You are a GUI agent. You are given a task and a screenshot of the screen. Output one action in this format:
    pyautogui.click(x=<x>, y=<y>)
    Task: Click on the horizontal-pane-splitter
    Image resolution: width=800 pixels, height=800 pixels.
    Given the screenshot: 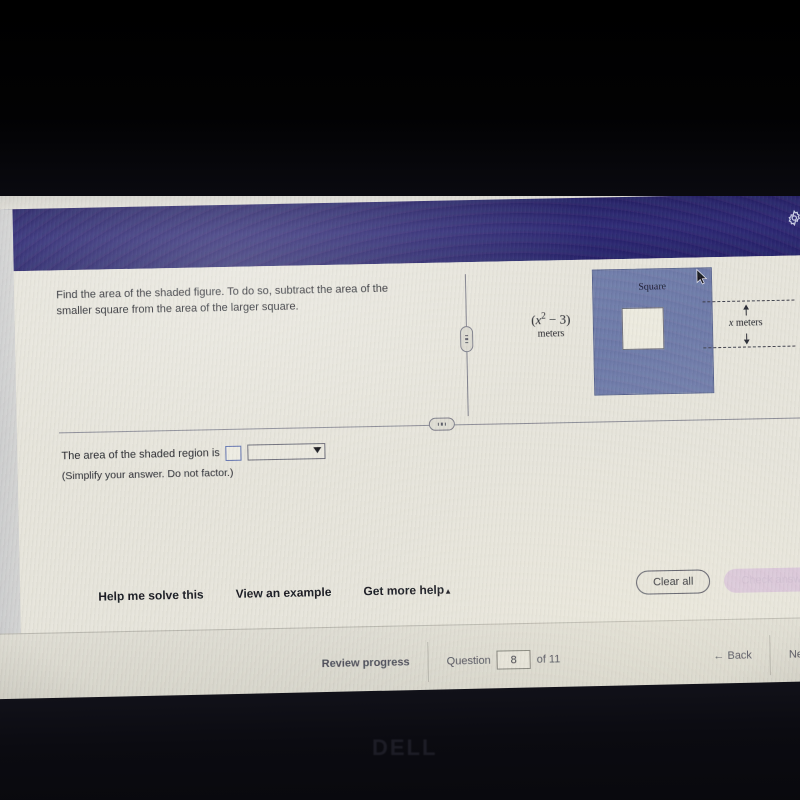 What is the action you would take?
    pyautogui.click(x=429, y=424)
    